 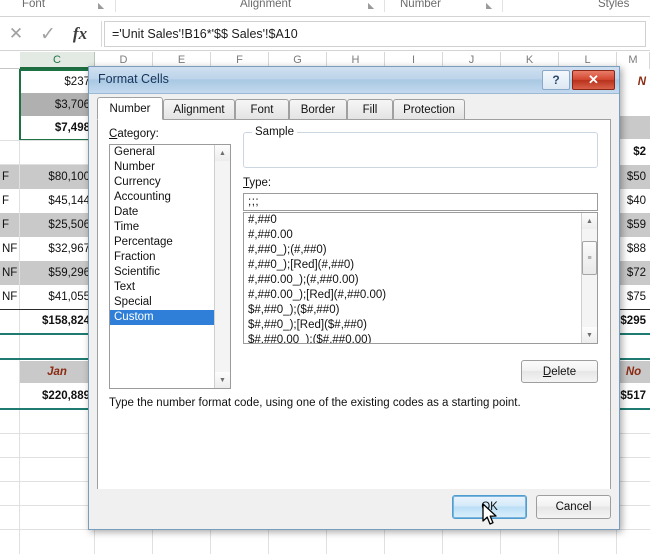 What do you see at coordinates (10, 249) in the screenshot?
I see `row-label-4: NF` at bounding box center [10, 249].